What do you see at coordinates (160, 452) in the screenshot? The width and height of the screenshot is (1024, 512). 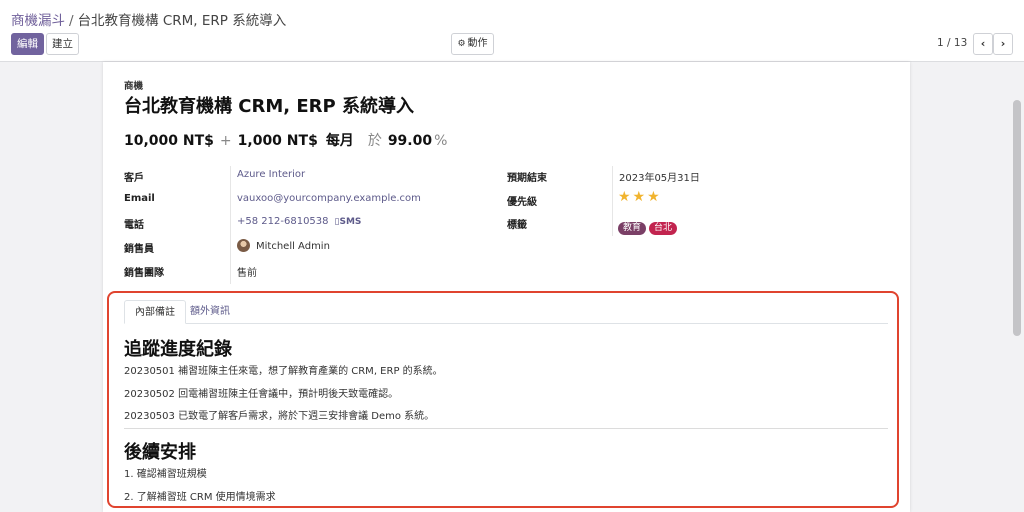 I see `notes-heading-followup: 後續安排` at bounding box center [160, 452].